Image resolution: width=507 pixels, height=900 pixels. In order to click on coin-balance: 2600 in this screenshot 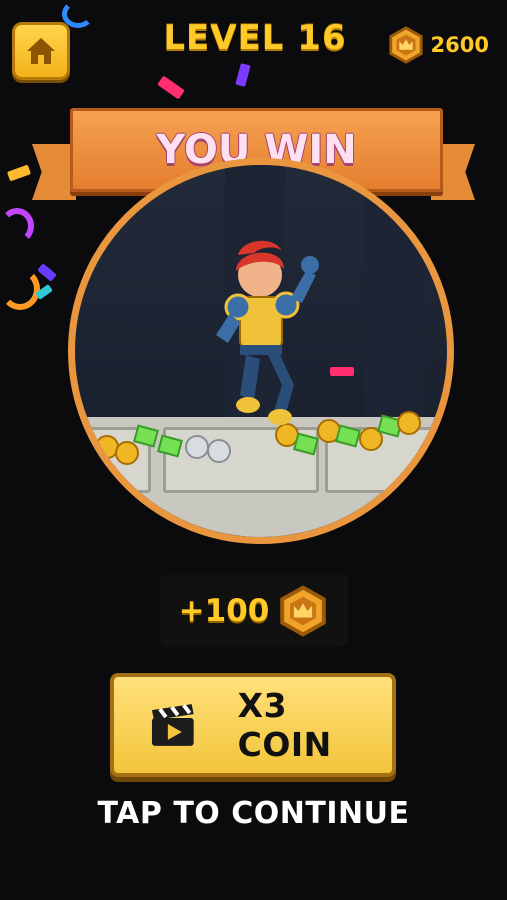, I will do `click(459, 45)`.